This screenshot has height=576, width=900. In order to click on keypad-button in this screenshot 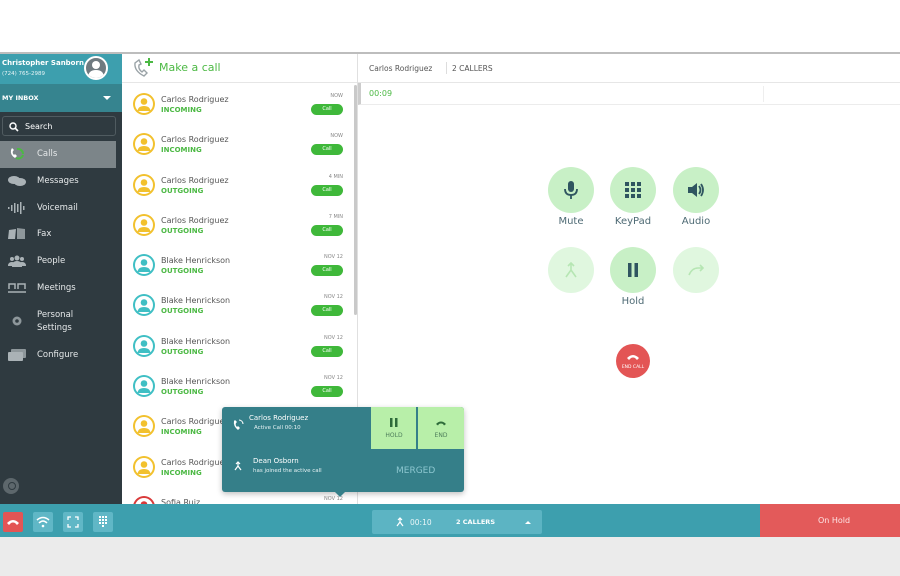, I will do `click(633, 190)`.